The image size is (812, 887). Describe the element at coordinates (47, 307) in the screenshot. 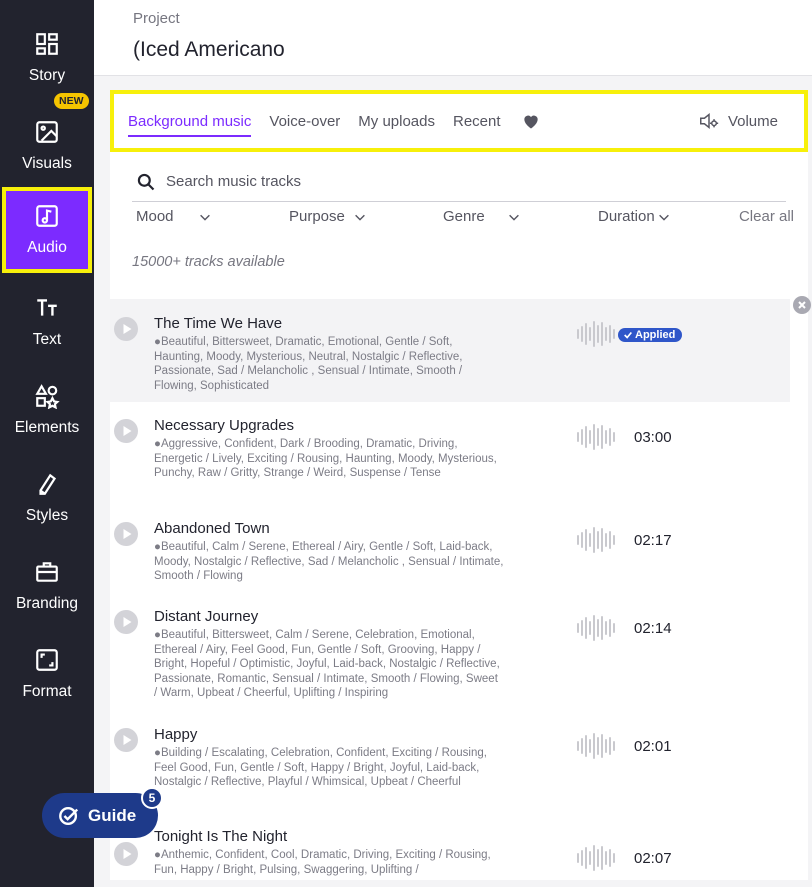

I see `text-icon` at that location.